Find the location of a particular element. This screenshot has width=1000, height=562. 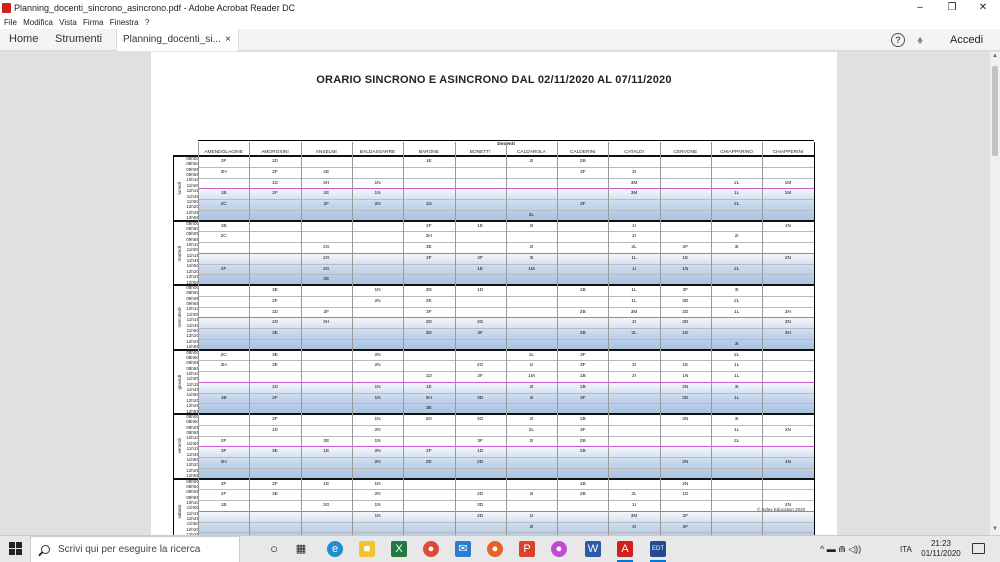

notifications-icon is located at coordinates (978, 548).